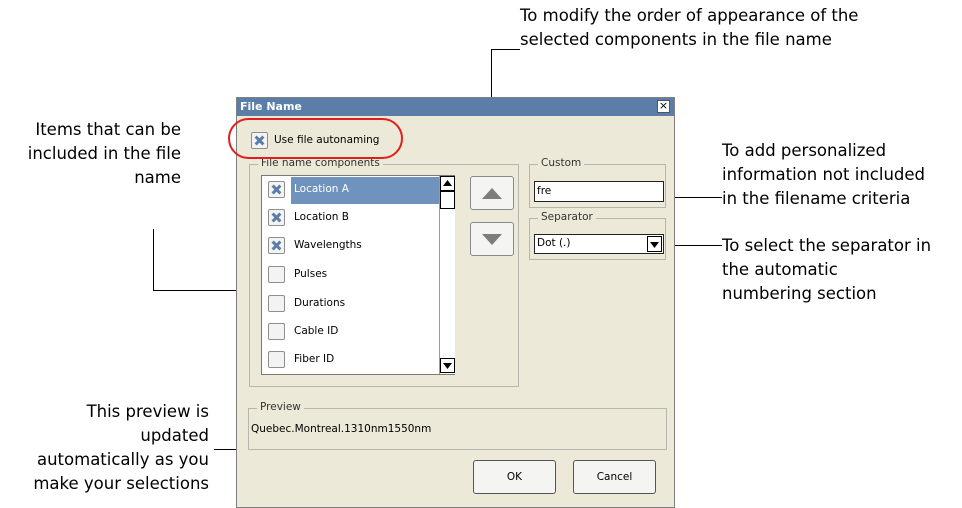  I want to click on preview-text: Quebec.Montreal.1310nm1550nm, so click(341, 429).